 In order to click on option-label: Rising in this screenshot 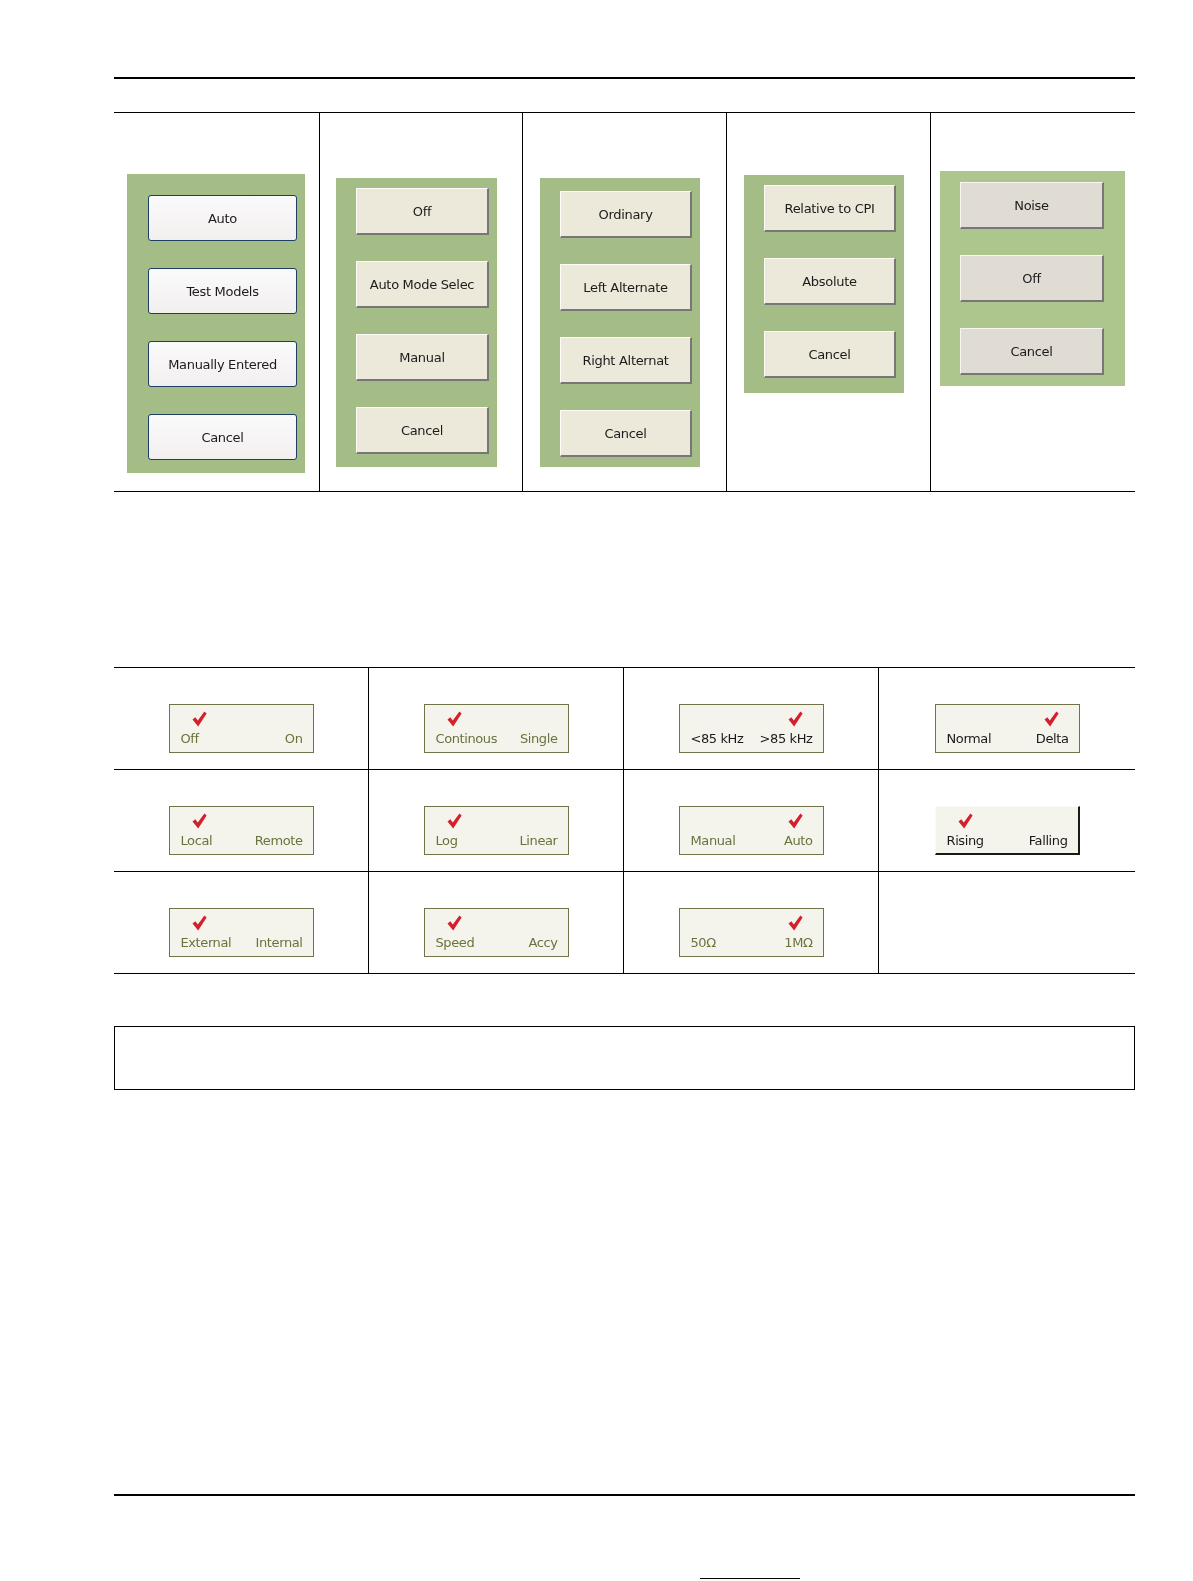, I will do `click(965, 841)`.